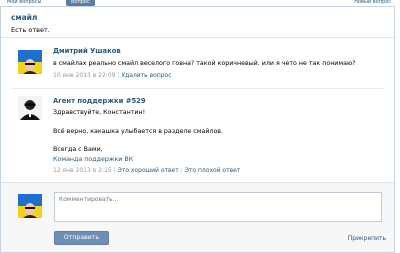  Describe the element at coordinates (78, 149) in the screenshot. I see `post-text: Всегда с Вами,` at that location.